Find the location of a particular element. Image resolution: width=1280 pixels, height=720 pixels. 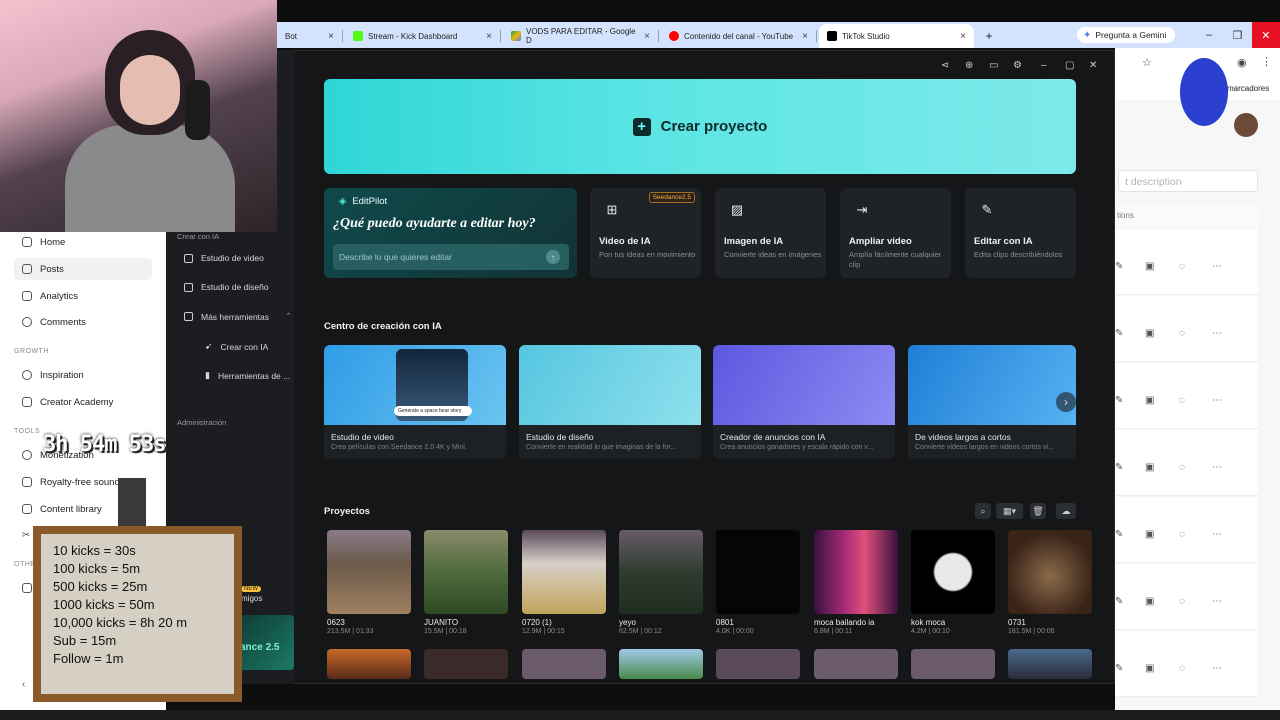

nav-home: Home is located at coordinates (83, 242).